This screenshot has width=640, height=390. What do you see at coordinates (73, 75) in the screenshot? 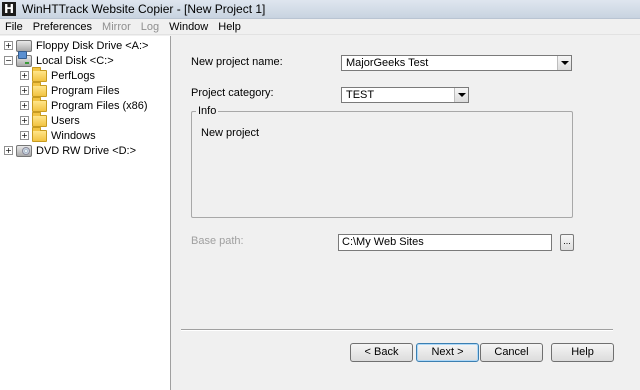
I see `tree-item-label: PerfLogs` at bounding box center [73, 75].